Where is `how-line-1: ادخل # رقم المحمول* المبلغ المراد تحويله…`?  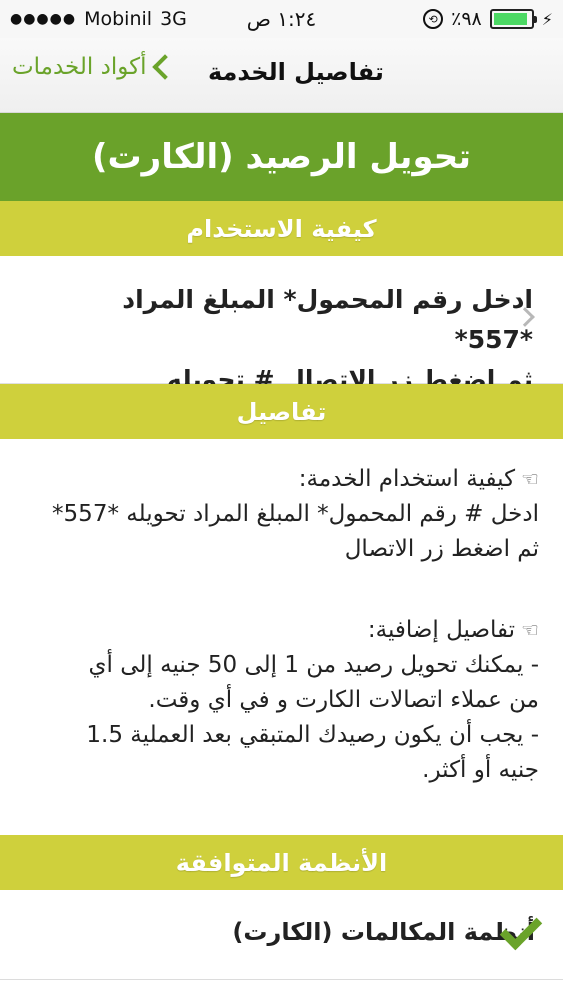
how-line-1: ادخل # رقم المحمول* المبلغ المراد تحويله… is located at coordinates (295, 514).